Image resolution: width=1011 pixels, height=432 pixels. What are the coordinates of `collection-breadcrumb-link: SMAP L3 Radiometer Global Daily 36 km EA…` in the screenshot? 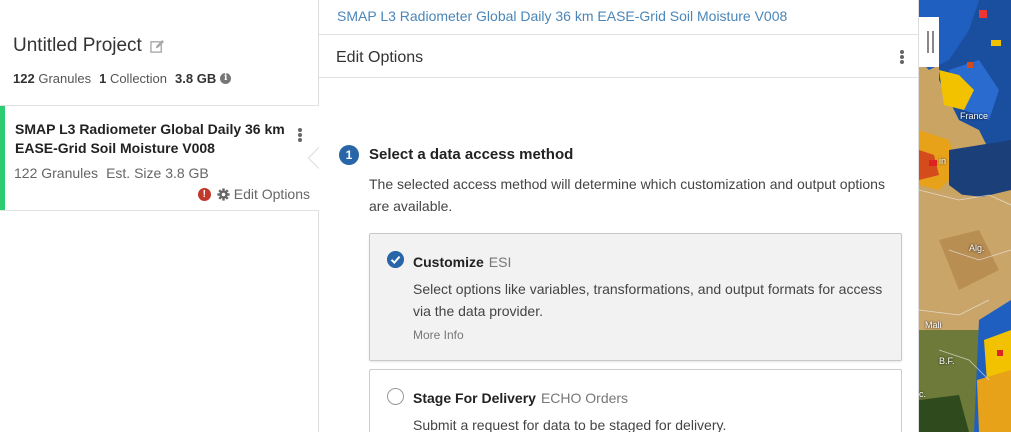 It's located at (562, 16).